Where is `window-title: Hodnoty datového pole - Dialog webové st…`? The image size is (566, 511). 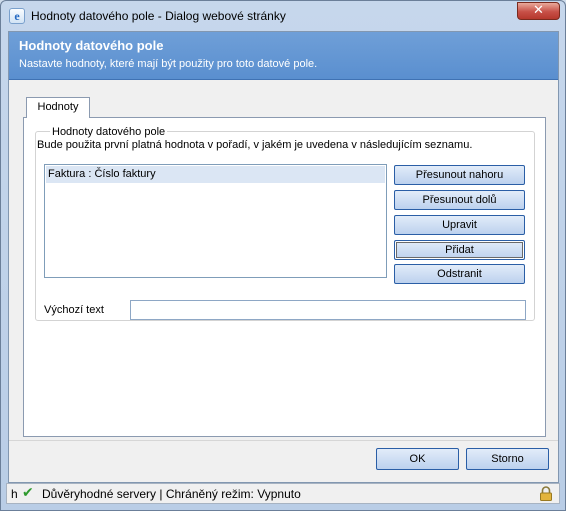
window-title: Hodnoty datového pole - Dialog webové st… is located at coordinates (158, 16).